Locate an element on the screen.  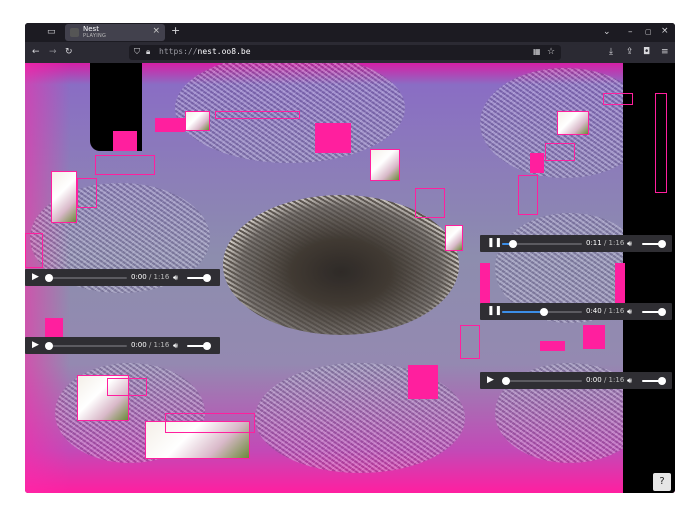
share-icon: ⇪ is located at coordinates (630, 52).